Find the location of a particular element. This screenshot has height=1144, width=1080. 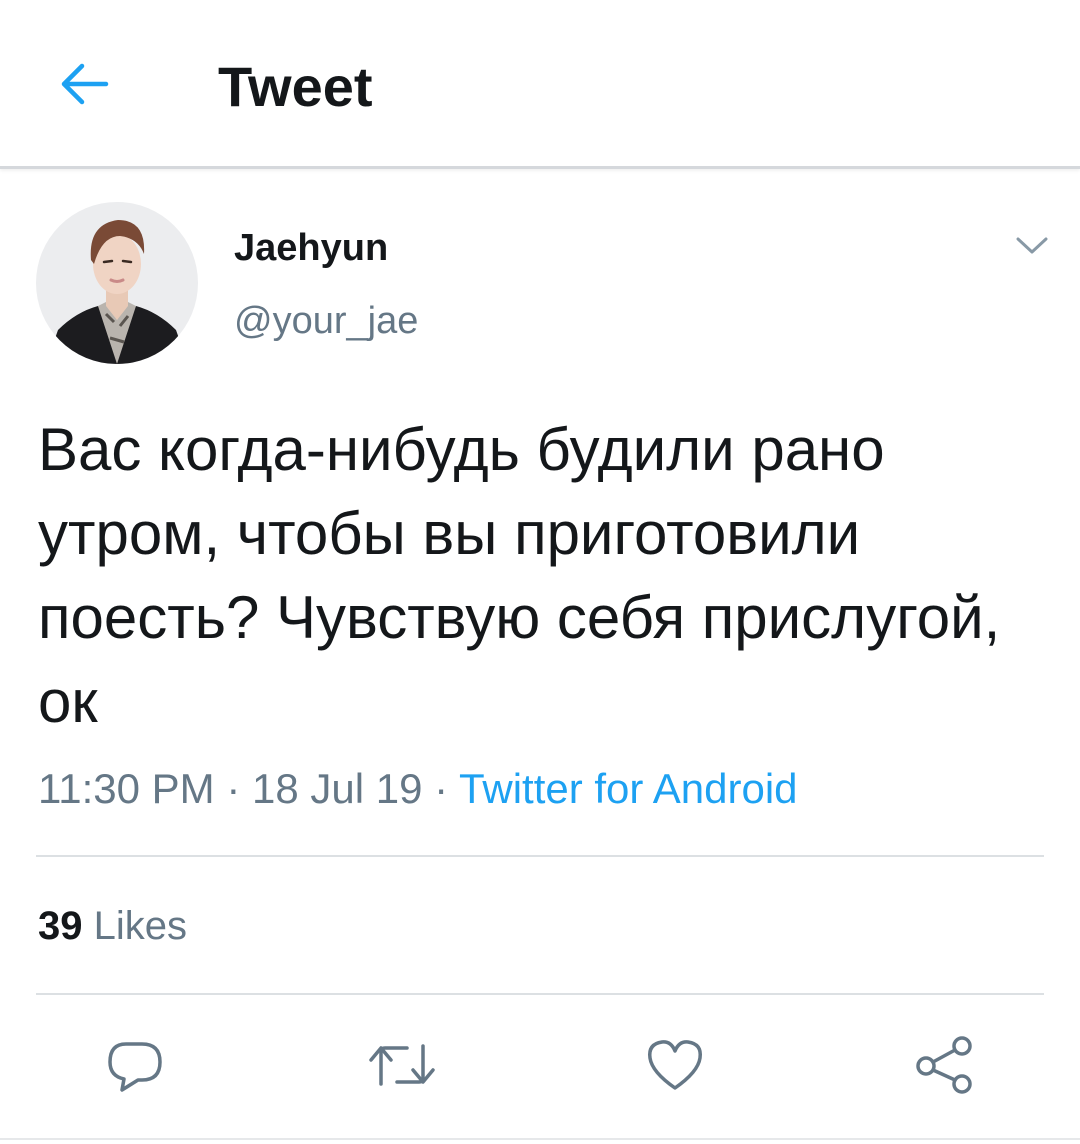

reply-icon is located at coordinates (135, 1067).